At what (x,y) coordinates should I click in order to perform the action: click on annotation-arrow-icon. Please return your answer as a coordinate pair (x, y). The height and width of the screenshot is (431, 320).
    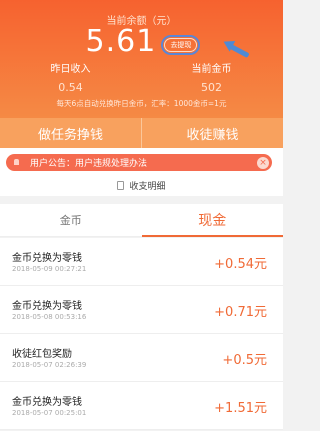
    Looking at the image, I should click on (235, 47).